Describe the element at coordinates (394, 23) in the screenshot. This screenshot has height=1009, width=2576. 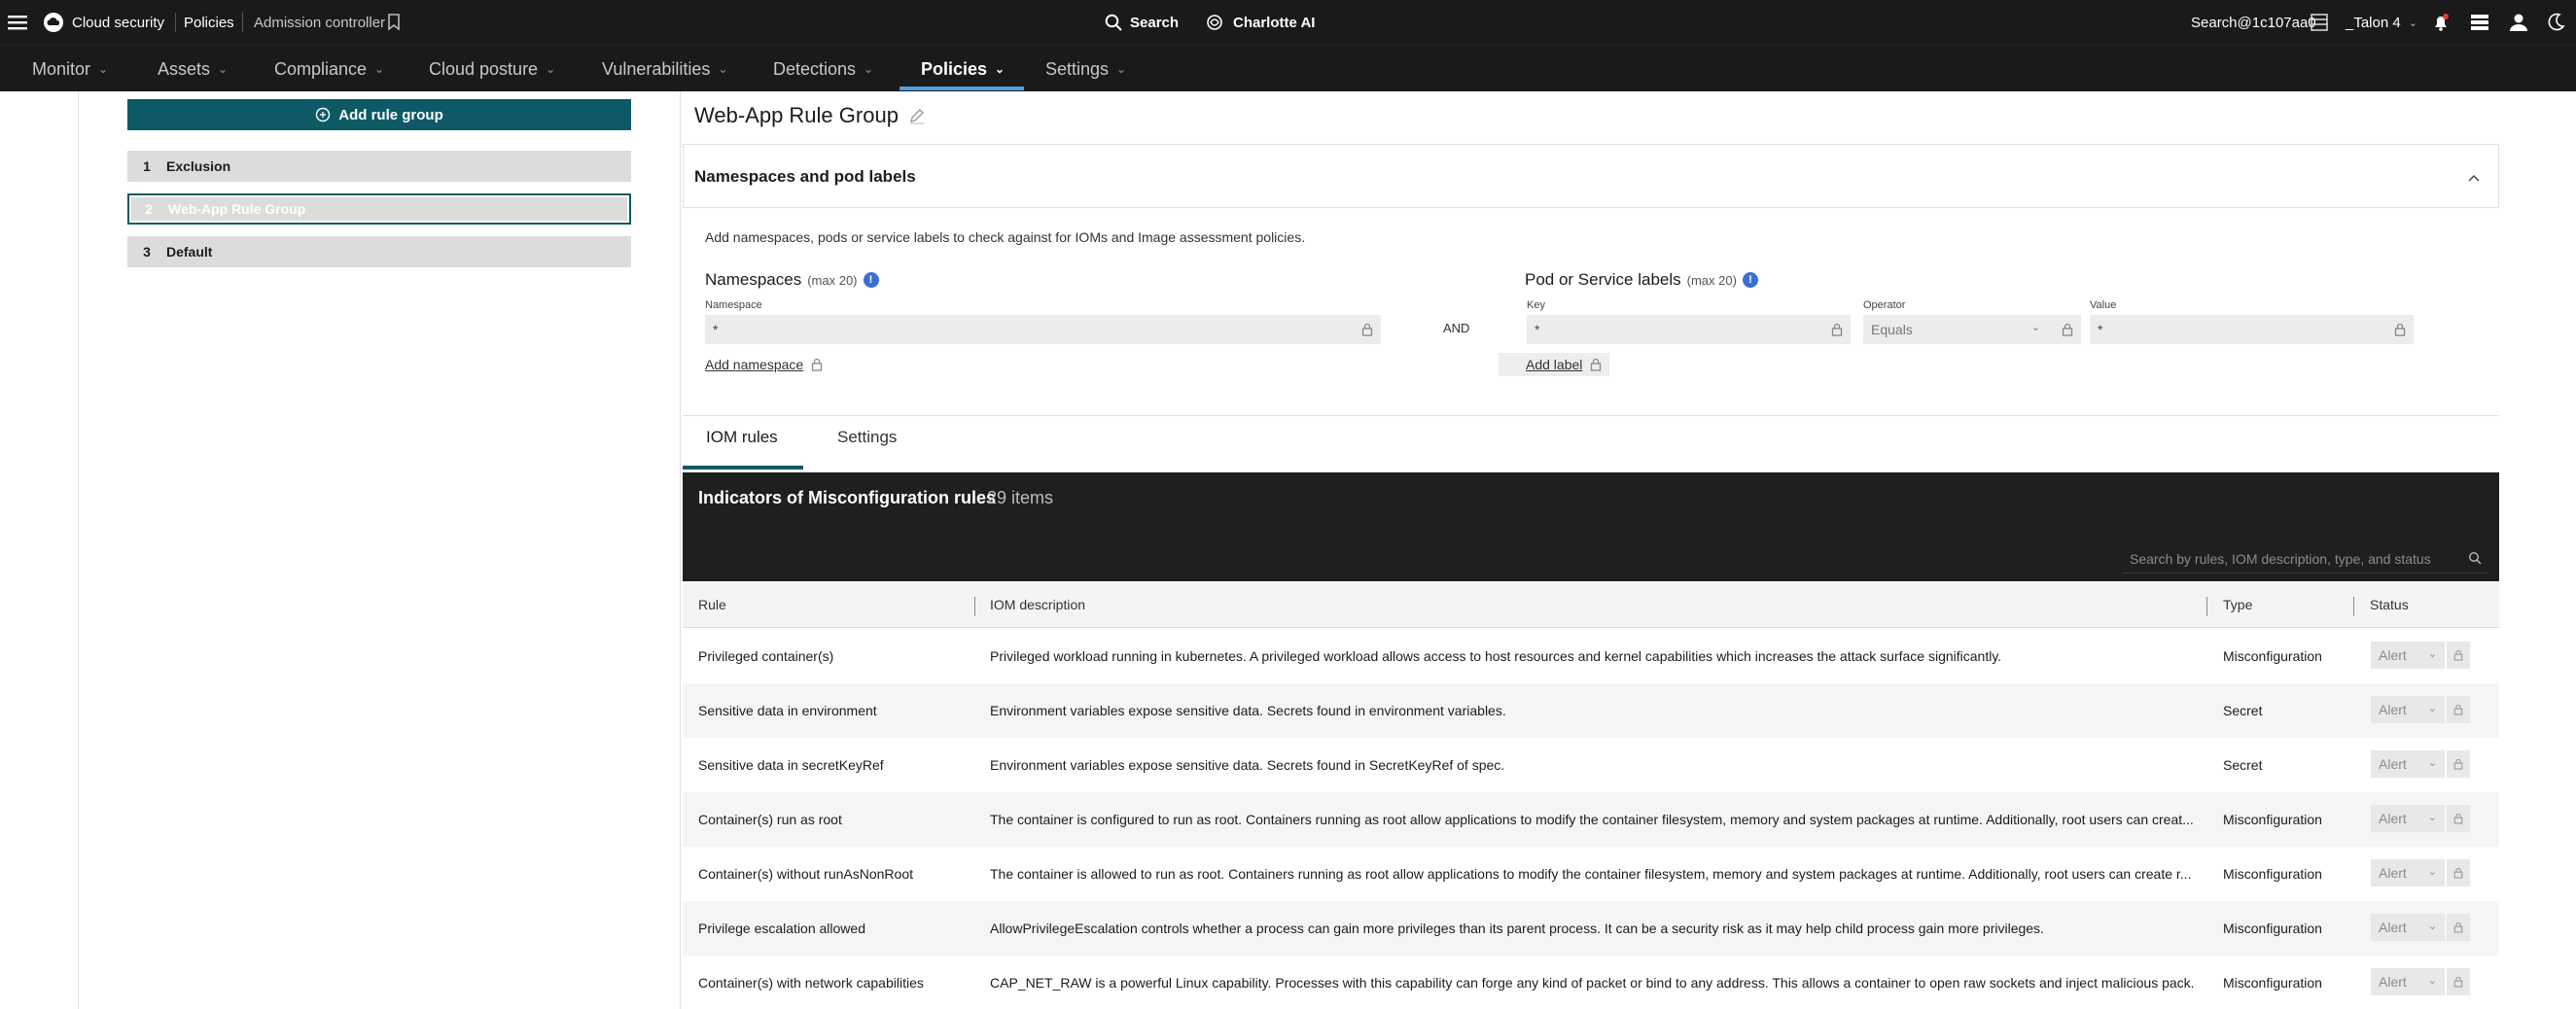
I see `bookmark-icon` at that location.